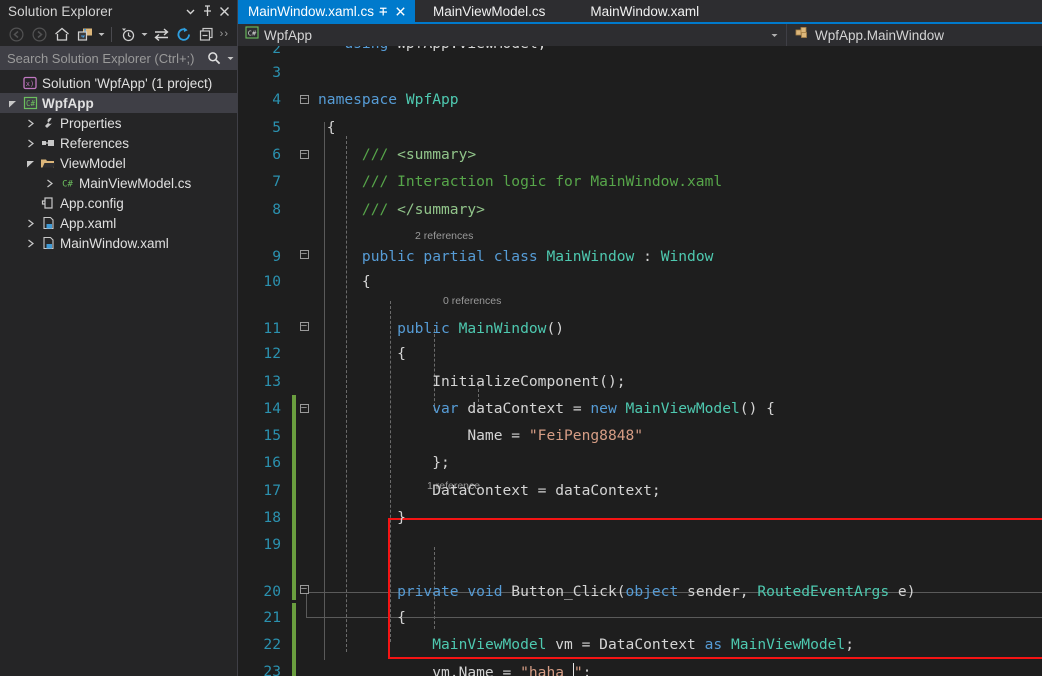 Image resolution: width=1042 pixels, height=676 pixels. I want to click on tree-item-label: App.config, so click(92, 203).